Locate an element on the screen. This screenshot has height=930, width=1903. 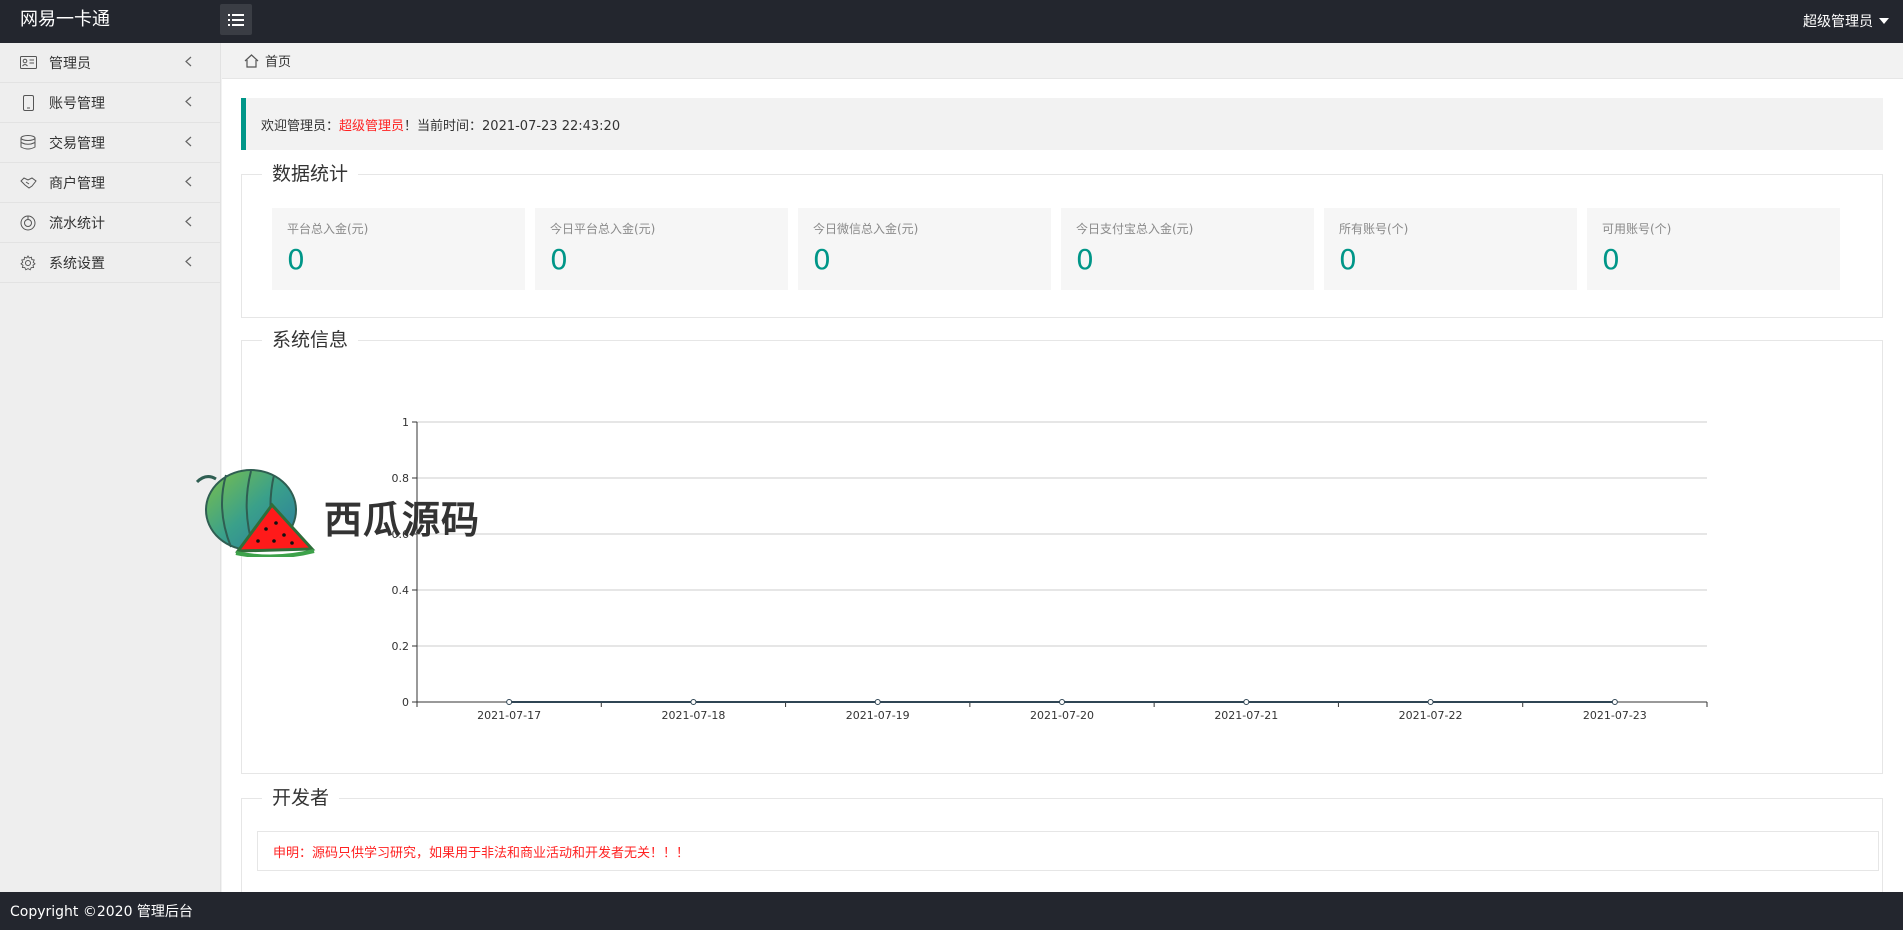
welcome-time: ！当前时间：2021-07-23 22:43:20 is located at coordinates (512, 126).